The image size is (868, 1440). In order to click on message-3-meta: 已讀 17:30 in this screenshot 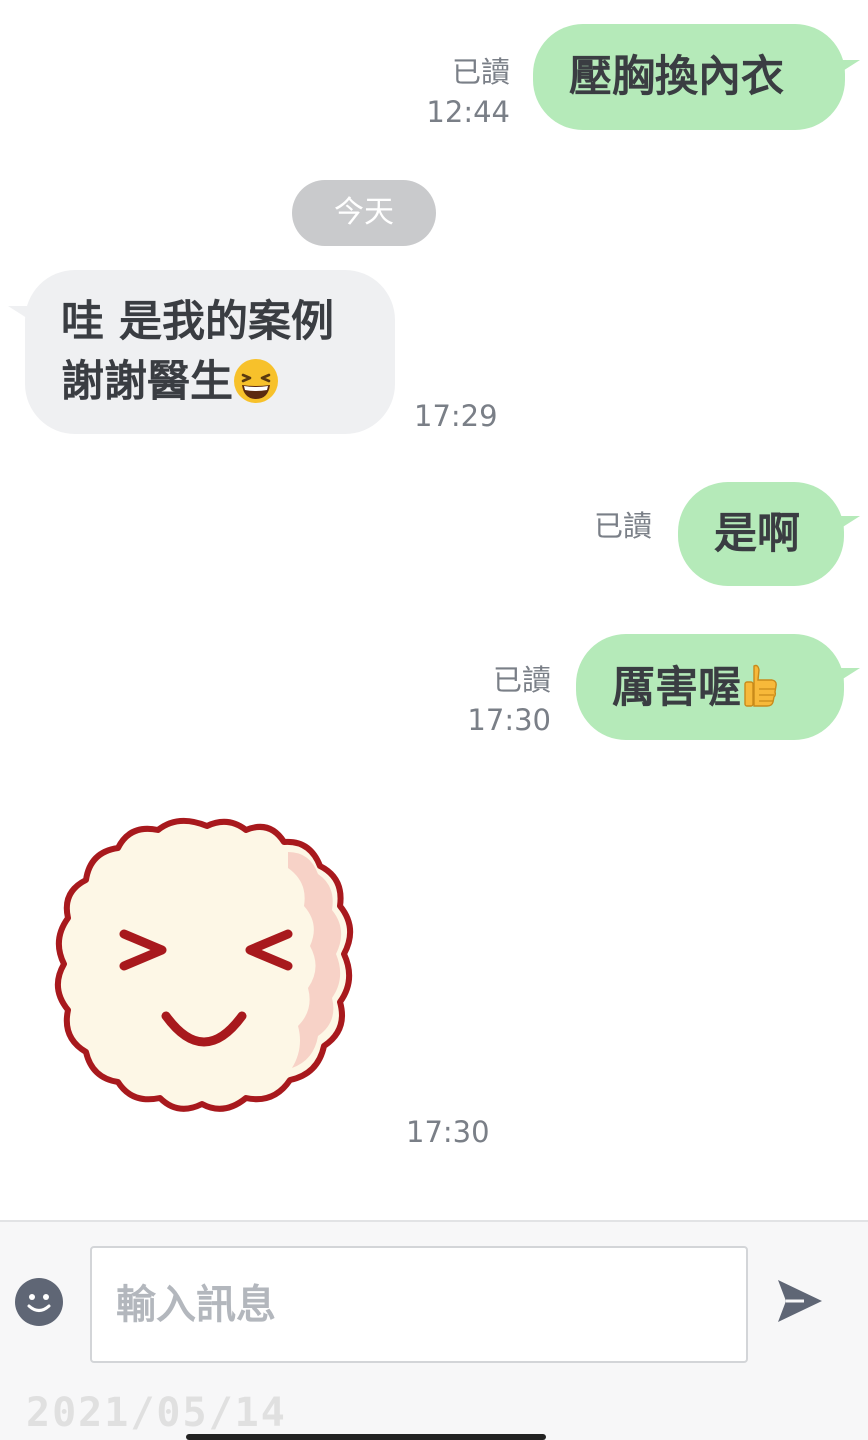, I will do `click(485, 700)`.